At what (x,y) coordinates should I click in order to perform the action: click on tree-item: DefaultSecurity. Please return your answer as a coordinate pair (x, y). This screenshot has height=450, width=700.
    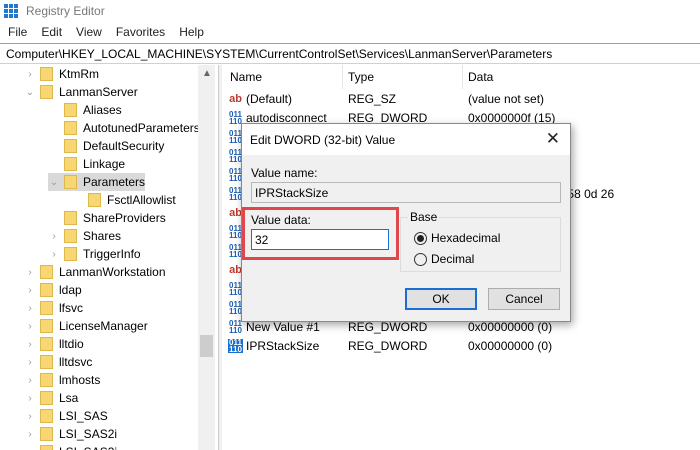
    Looking at the image, I should click on (106, 146).